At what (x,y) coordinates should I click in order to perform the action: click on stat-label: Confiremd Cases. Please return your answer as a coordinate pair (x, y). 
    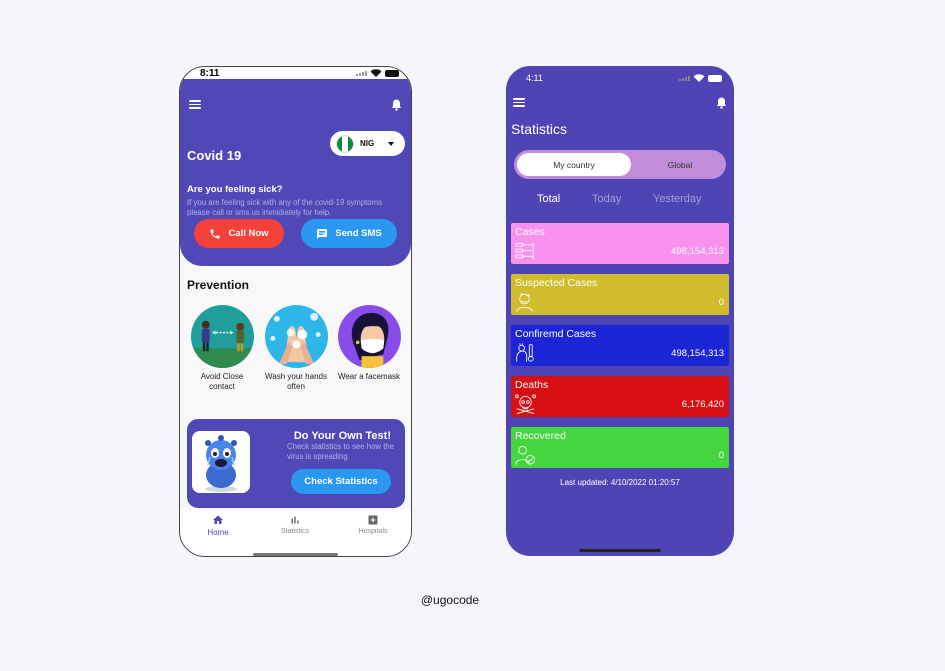
    Looking at the image, I should click on (556, 334).